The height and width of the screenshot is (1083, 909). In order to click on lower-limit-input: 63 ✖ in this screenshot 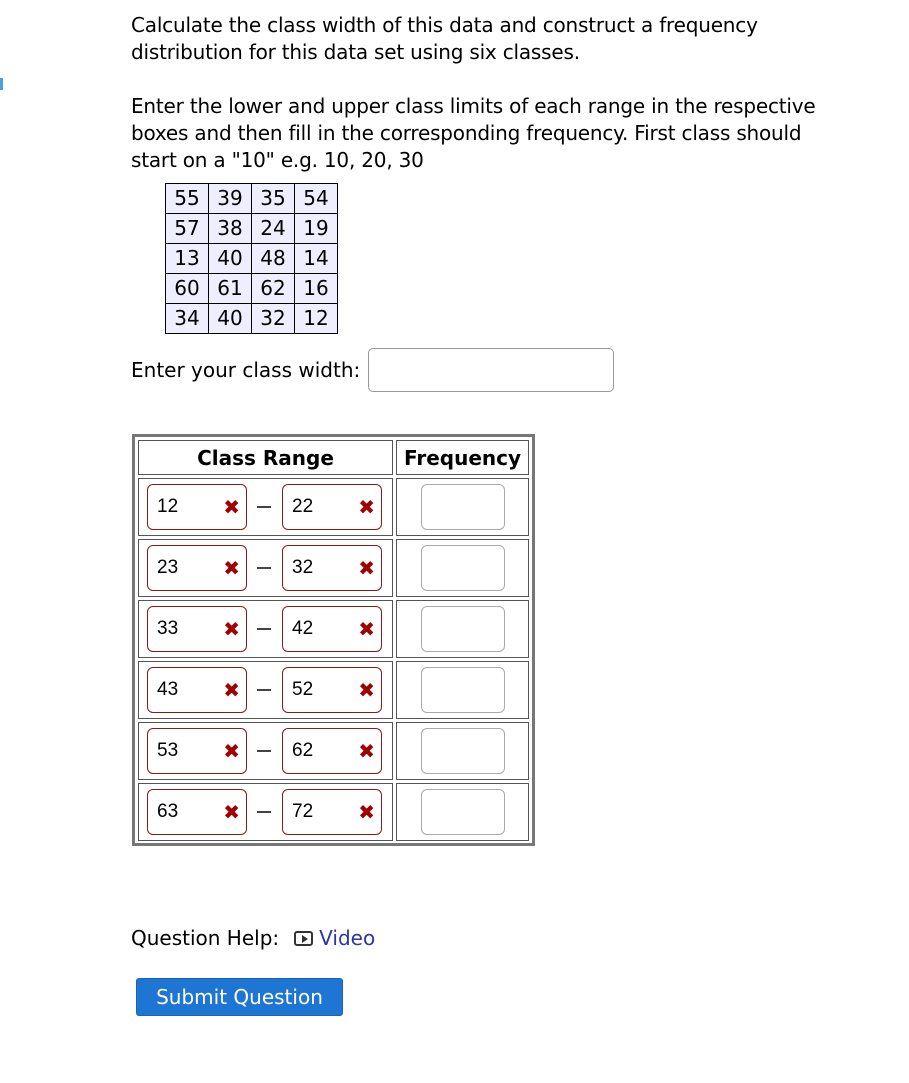, I will do `click(197, 812)`.